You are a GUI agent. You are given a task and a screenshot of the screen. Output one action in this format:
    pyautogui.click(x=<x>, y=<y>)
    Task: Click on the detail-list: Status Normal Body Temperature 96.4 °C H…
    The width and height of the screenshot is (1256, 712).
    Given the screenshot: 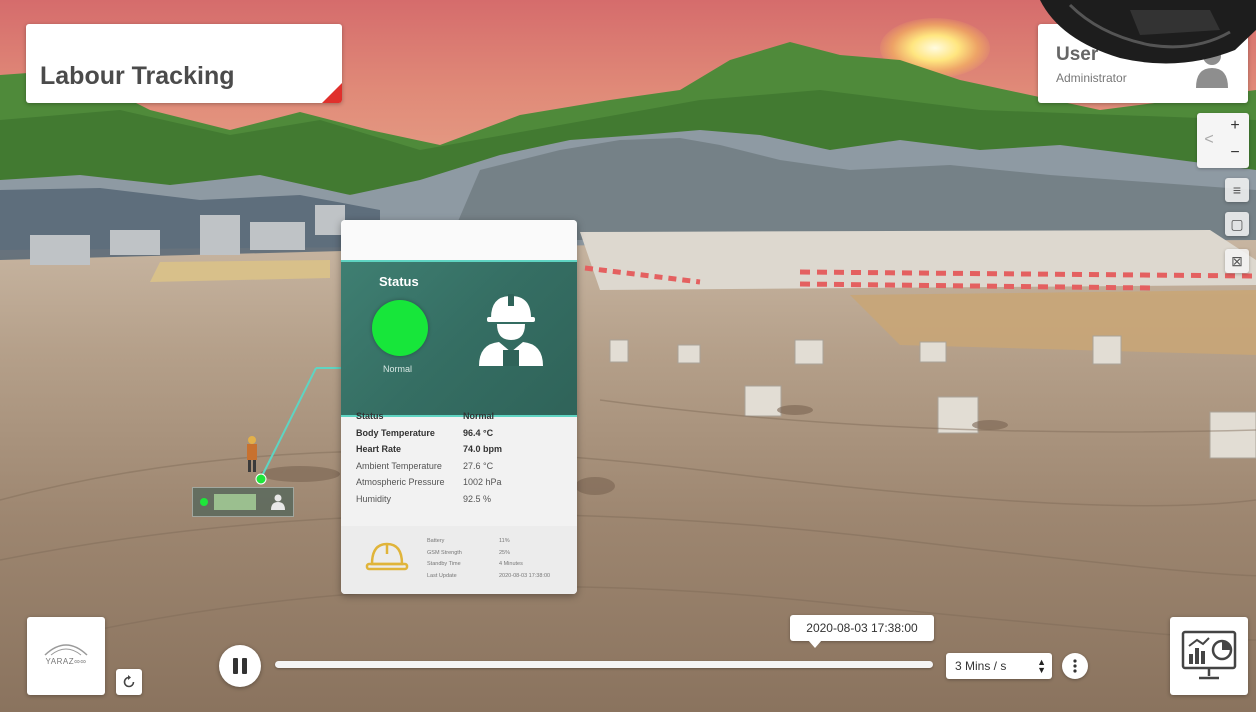 What is the action you would take?
    pyautogui.click(x=461, y=457)
    